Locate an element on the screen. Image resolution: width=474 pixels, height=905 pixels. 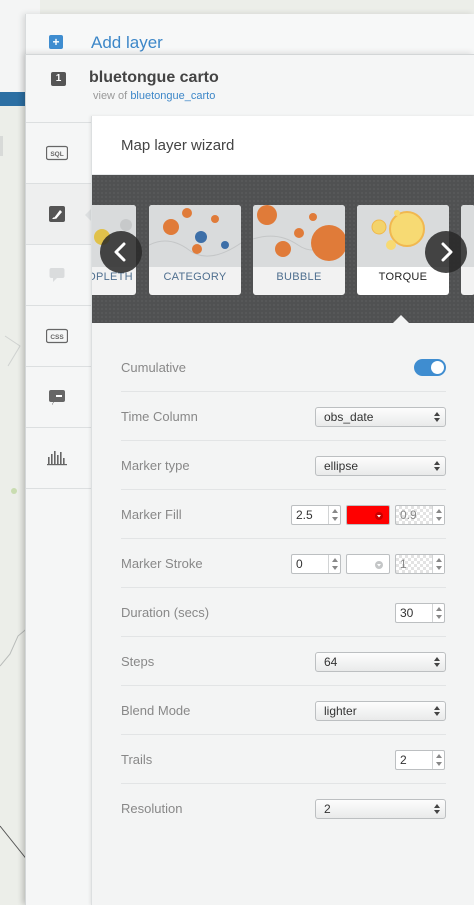
legend-icon: ? is located at coordinates (57, 397).